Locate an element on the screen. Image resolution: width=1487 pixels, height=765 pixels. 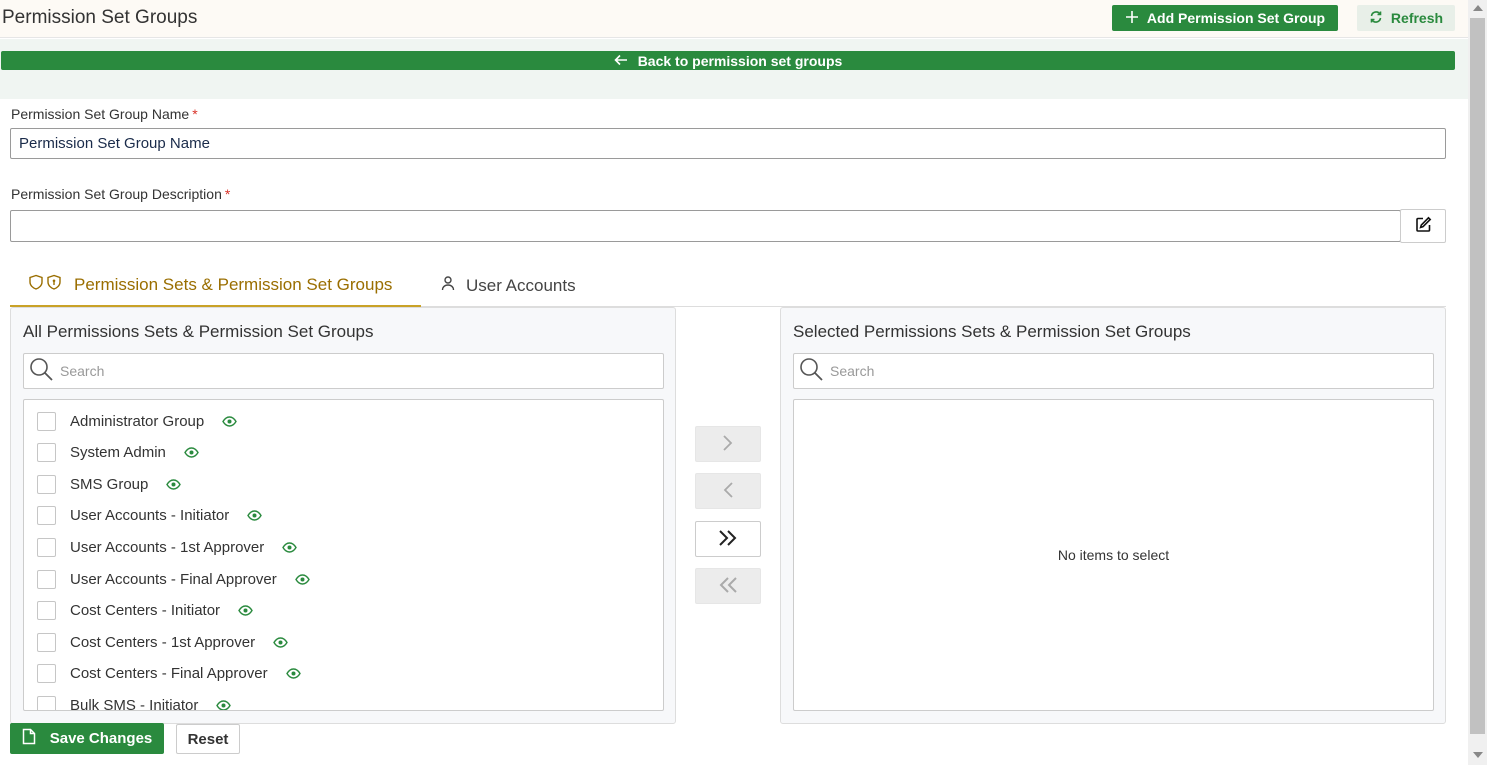
file-icon is located at coordinates (29, 738).